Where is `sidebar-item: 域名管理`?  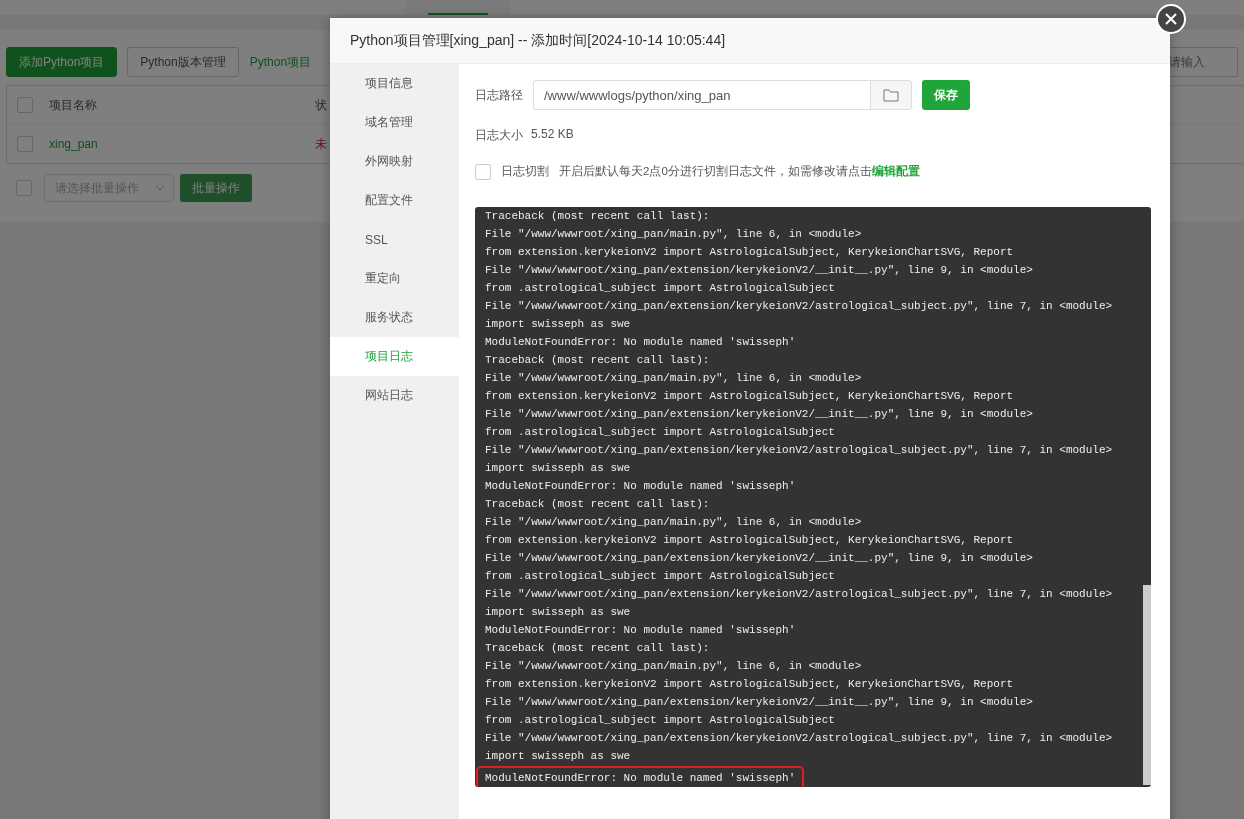 sidebar-item: 域名管理 is located at coordinates (394, 122).